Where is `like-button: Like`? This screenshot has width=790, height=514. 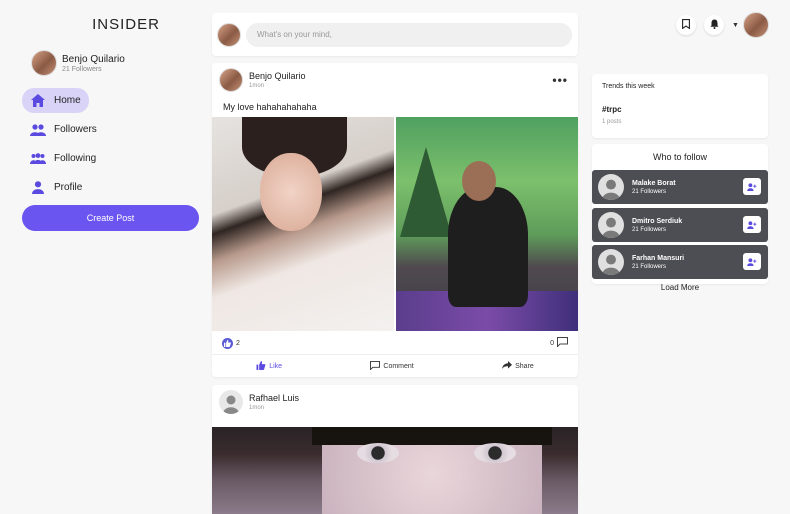
like-button: Like is located at coordinates (269, 366).